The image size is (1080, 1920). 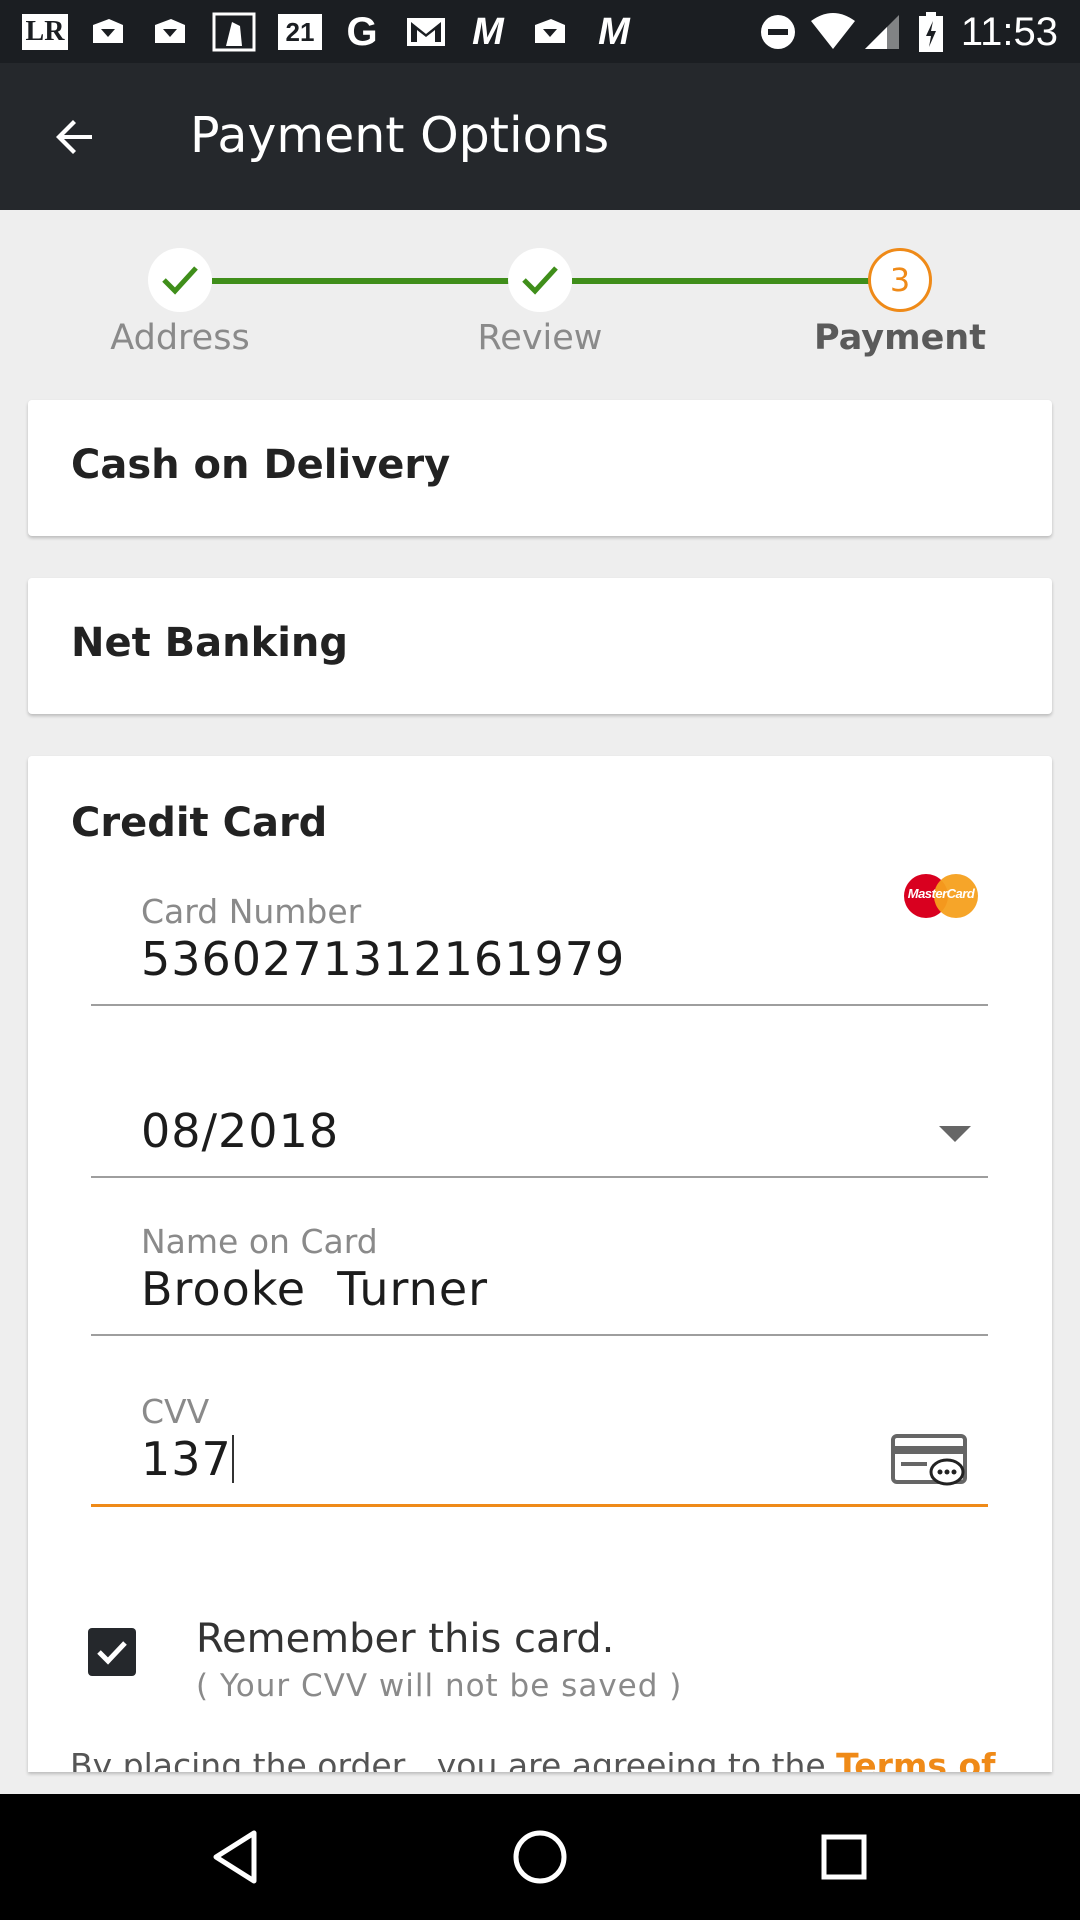 I want to click on step-review-label: Review, so click(x=540, y=338).